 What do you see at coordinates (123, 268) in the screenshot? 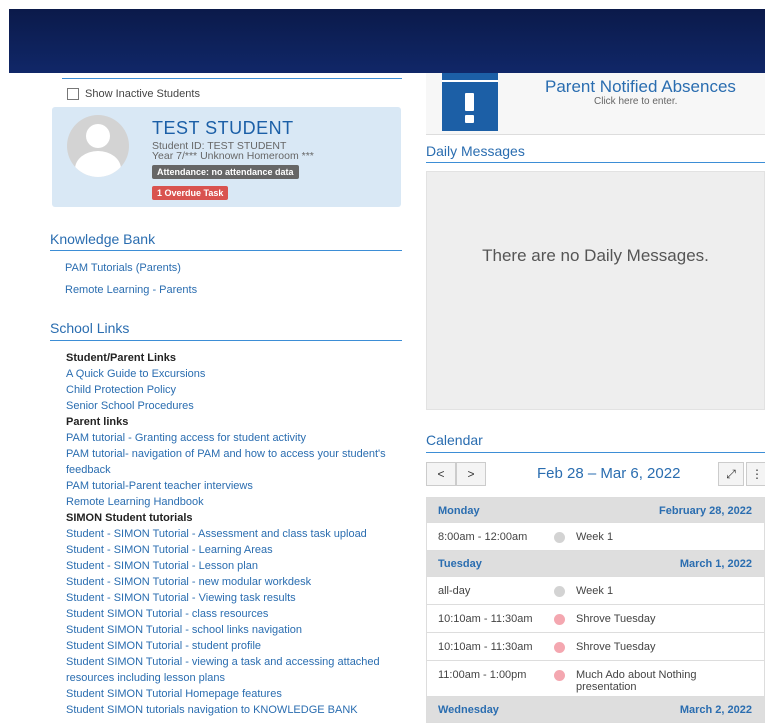
I see `knowledge-bank-link: PAM Tutorials (Parents)` at bounding box center [123, 268].